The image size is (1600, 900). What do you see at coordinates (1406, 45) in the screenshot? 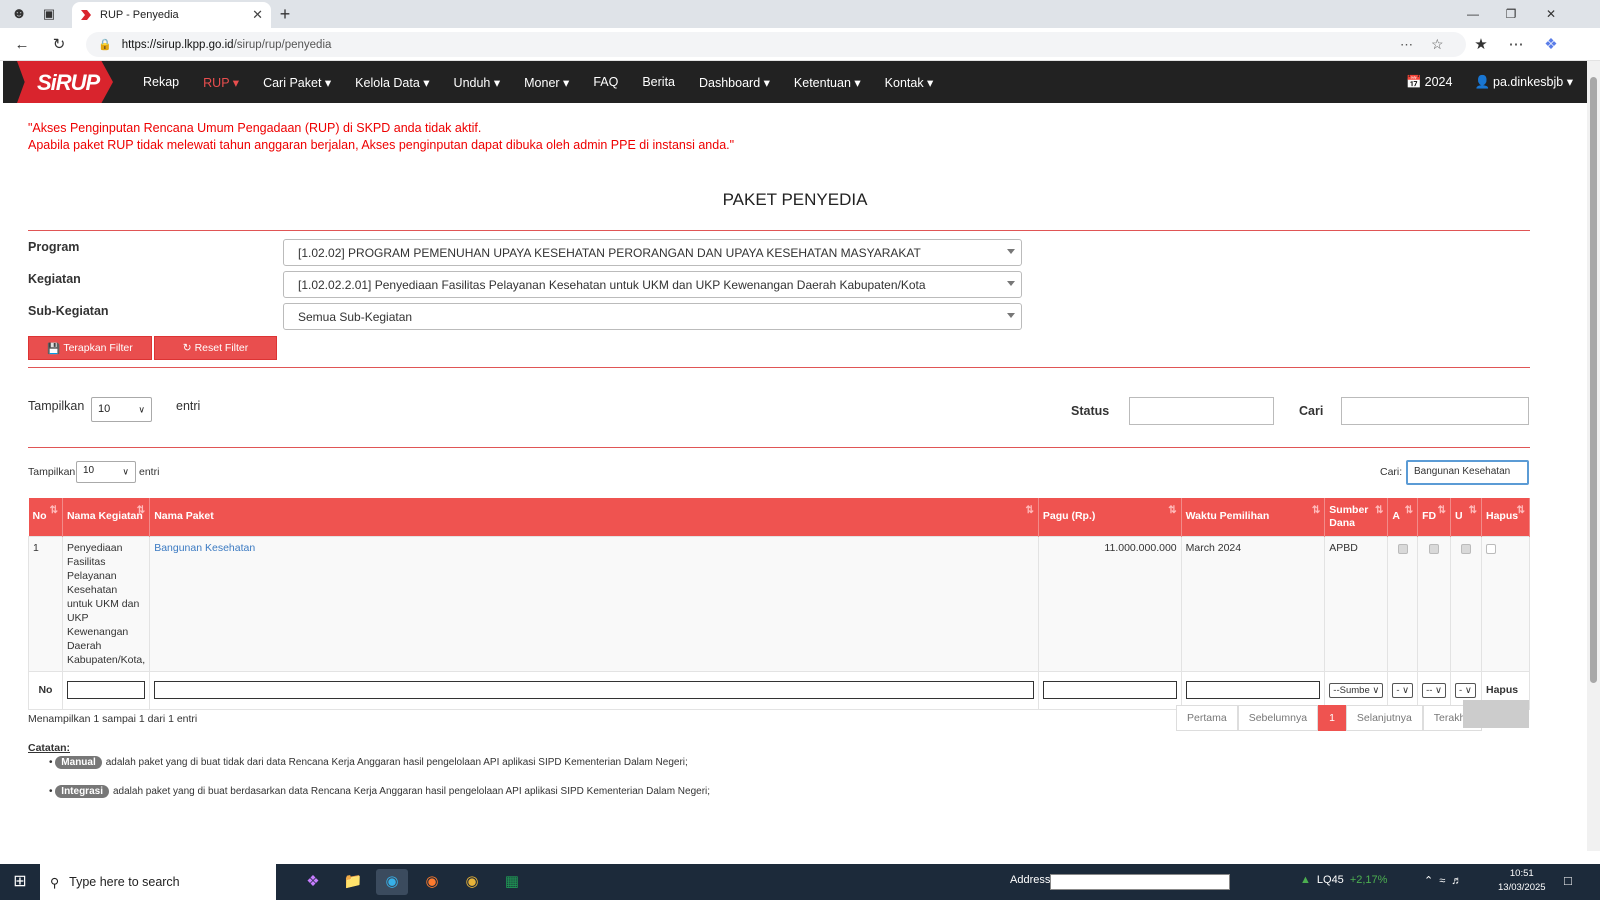
I see `reader-icon: ⋯` at bounding box center [1406, 45].